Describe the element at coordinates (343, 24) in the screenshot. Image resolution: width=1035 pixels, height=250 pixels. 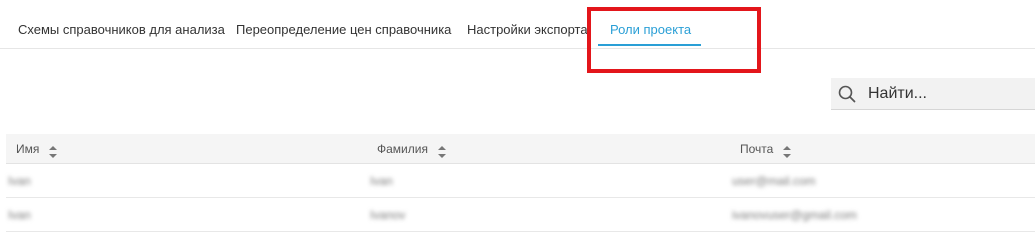
I see `tab-price-override: Переопределение цен справочника` at that location.